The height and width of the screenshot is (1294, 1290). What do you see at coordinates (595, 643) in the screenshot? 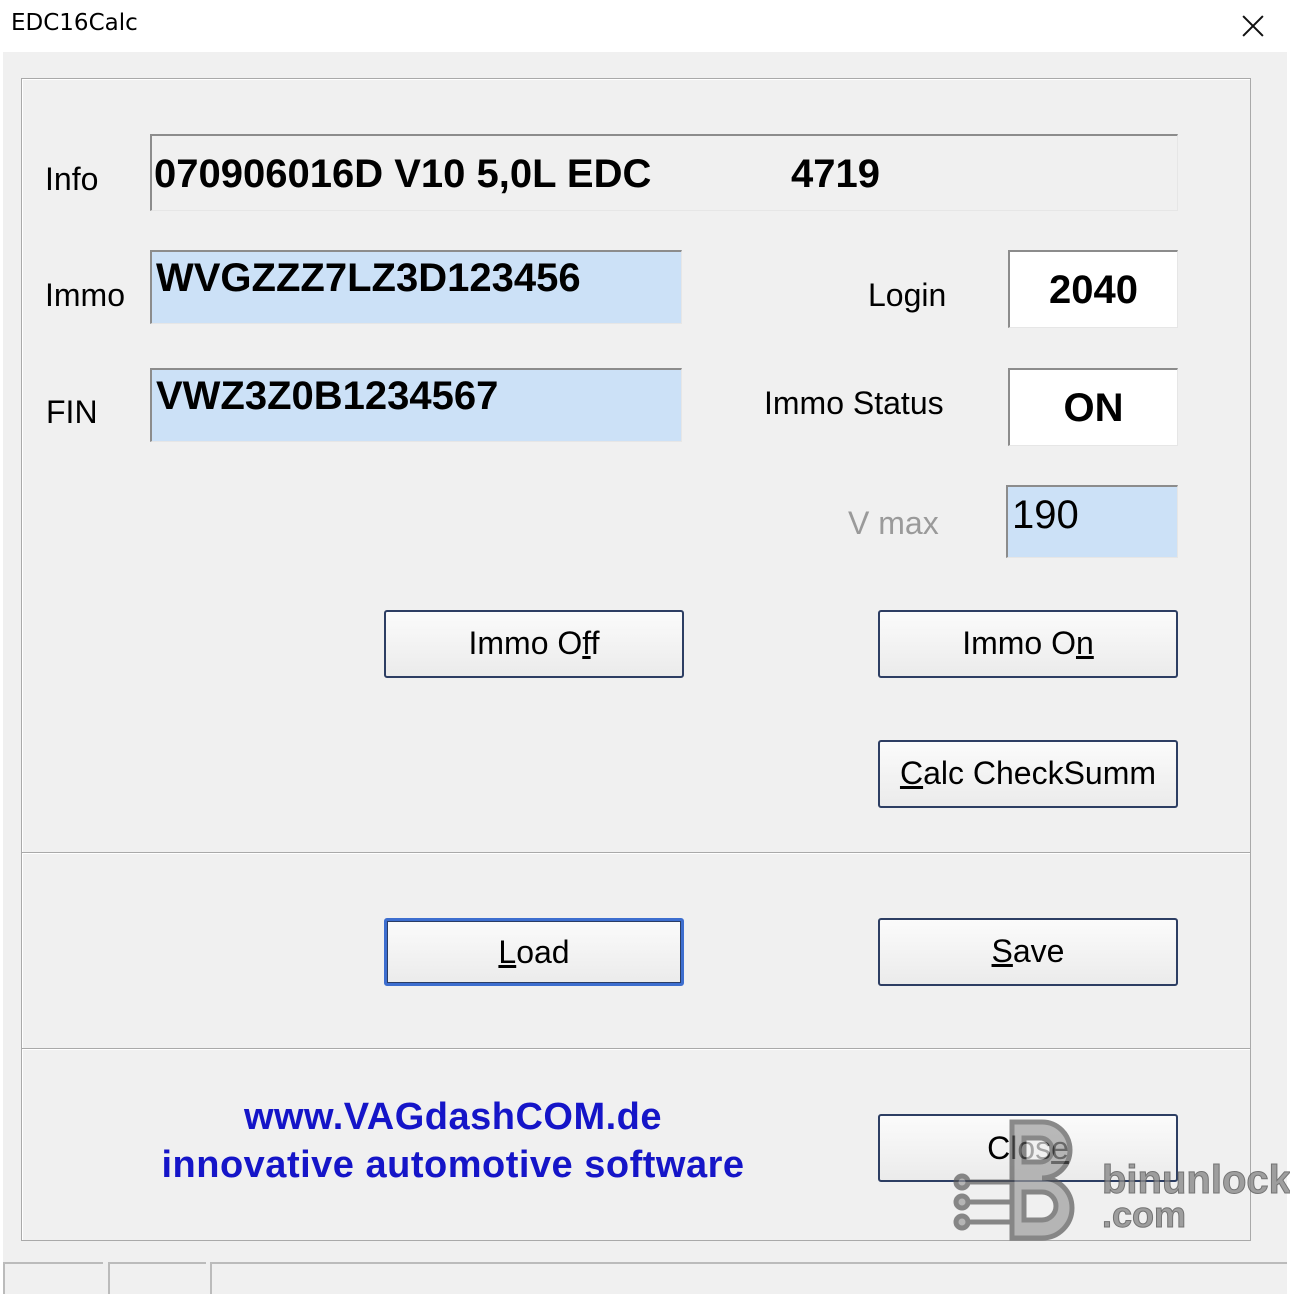
I see `immo-off-label-post: f` at bounding box center [595, 643].